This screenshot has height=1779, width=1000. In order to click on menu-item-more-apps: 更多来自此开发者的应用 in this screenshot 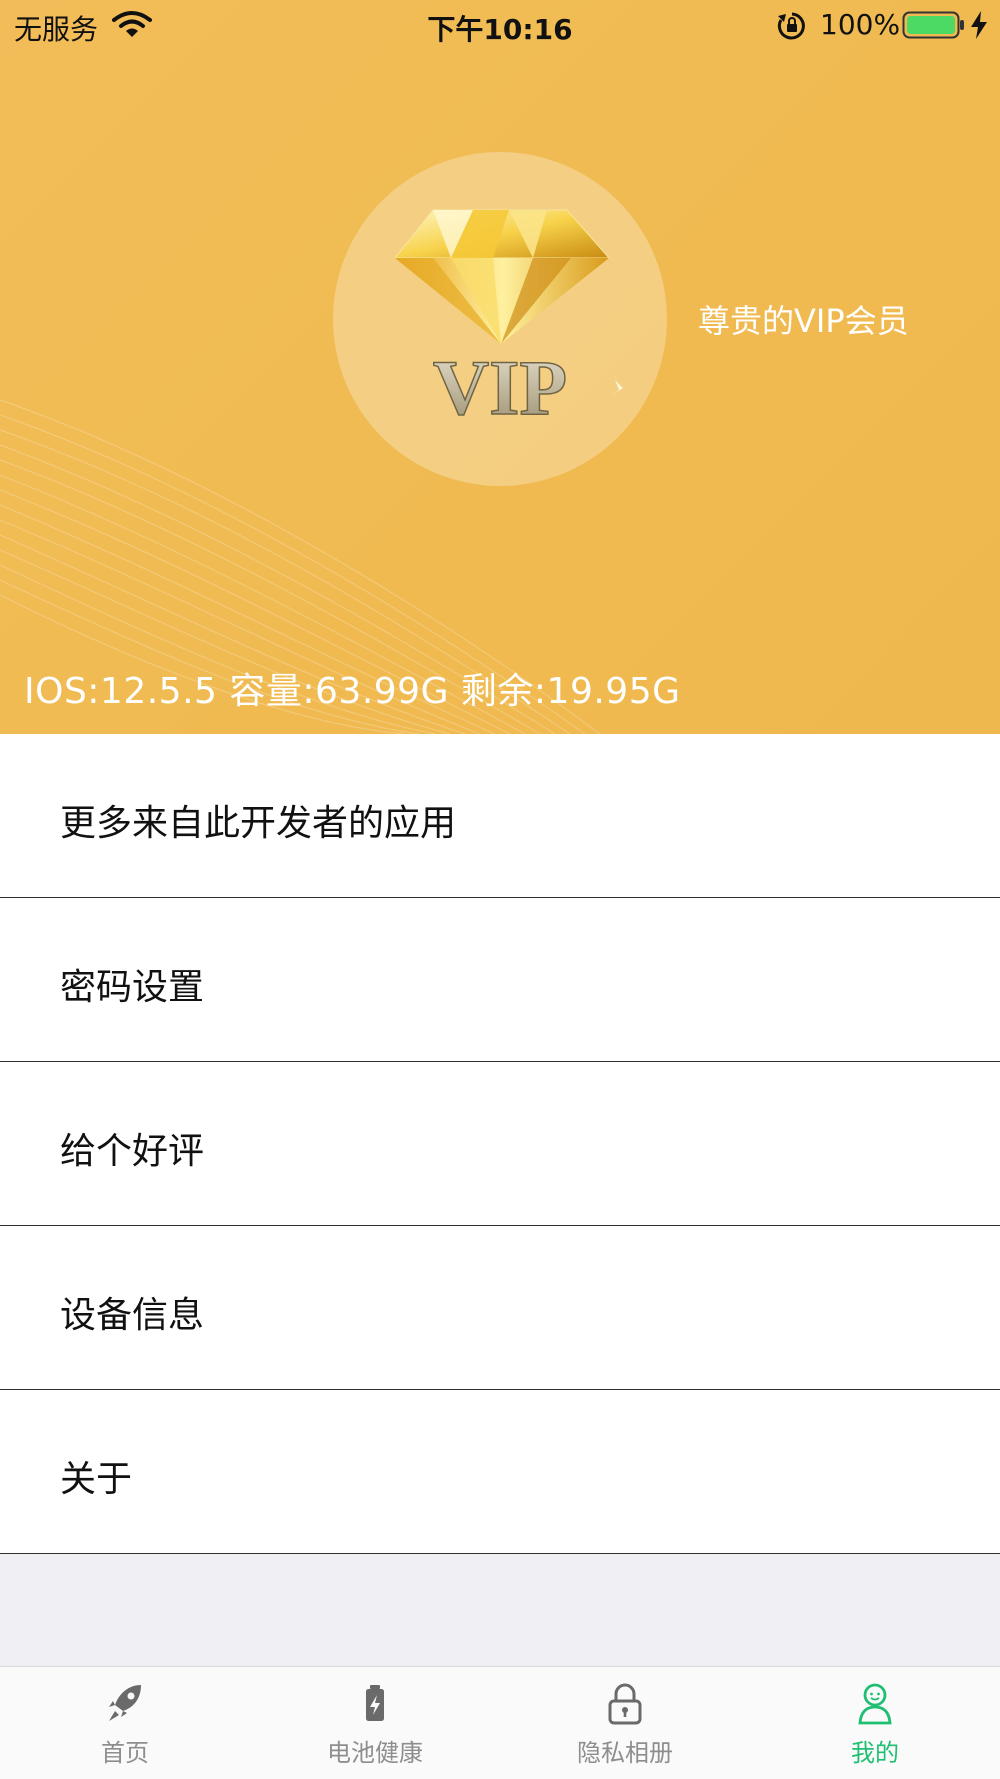, I will do `click(500, 816)`.